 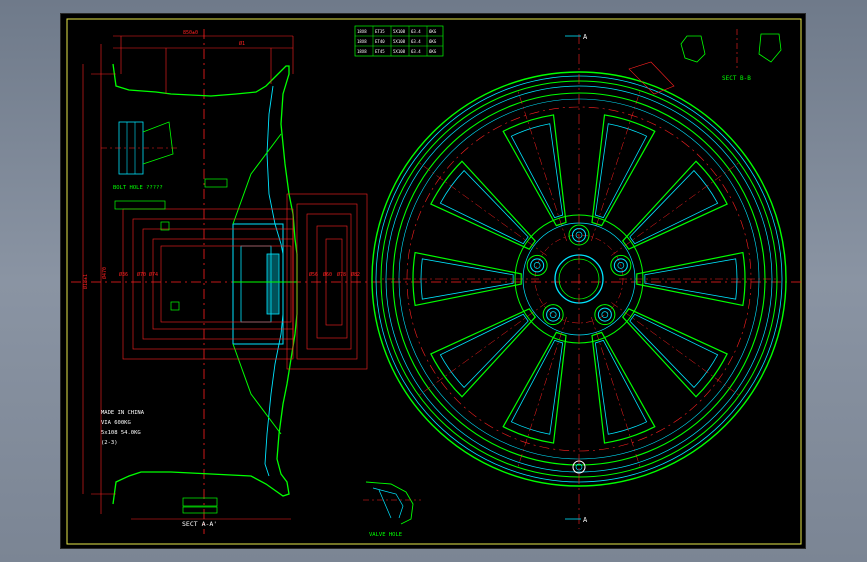 I want to click on cut-marker-top-label: A, so click(x=585, y=37).